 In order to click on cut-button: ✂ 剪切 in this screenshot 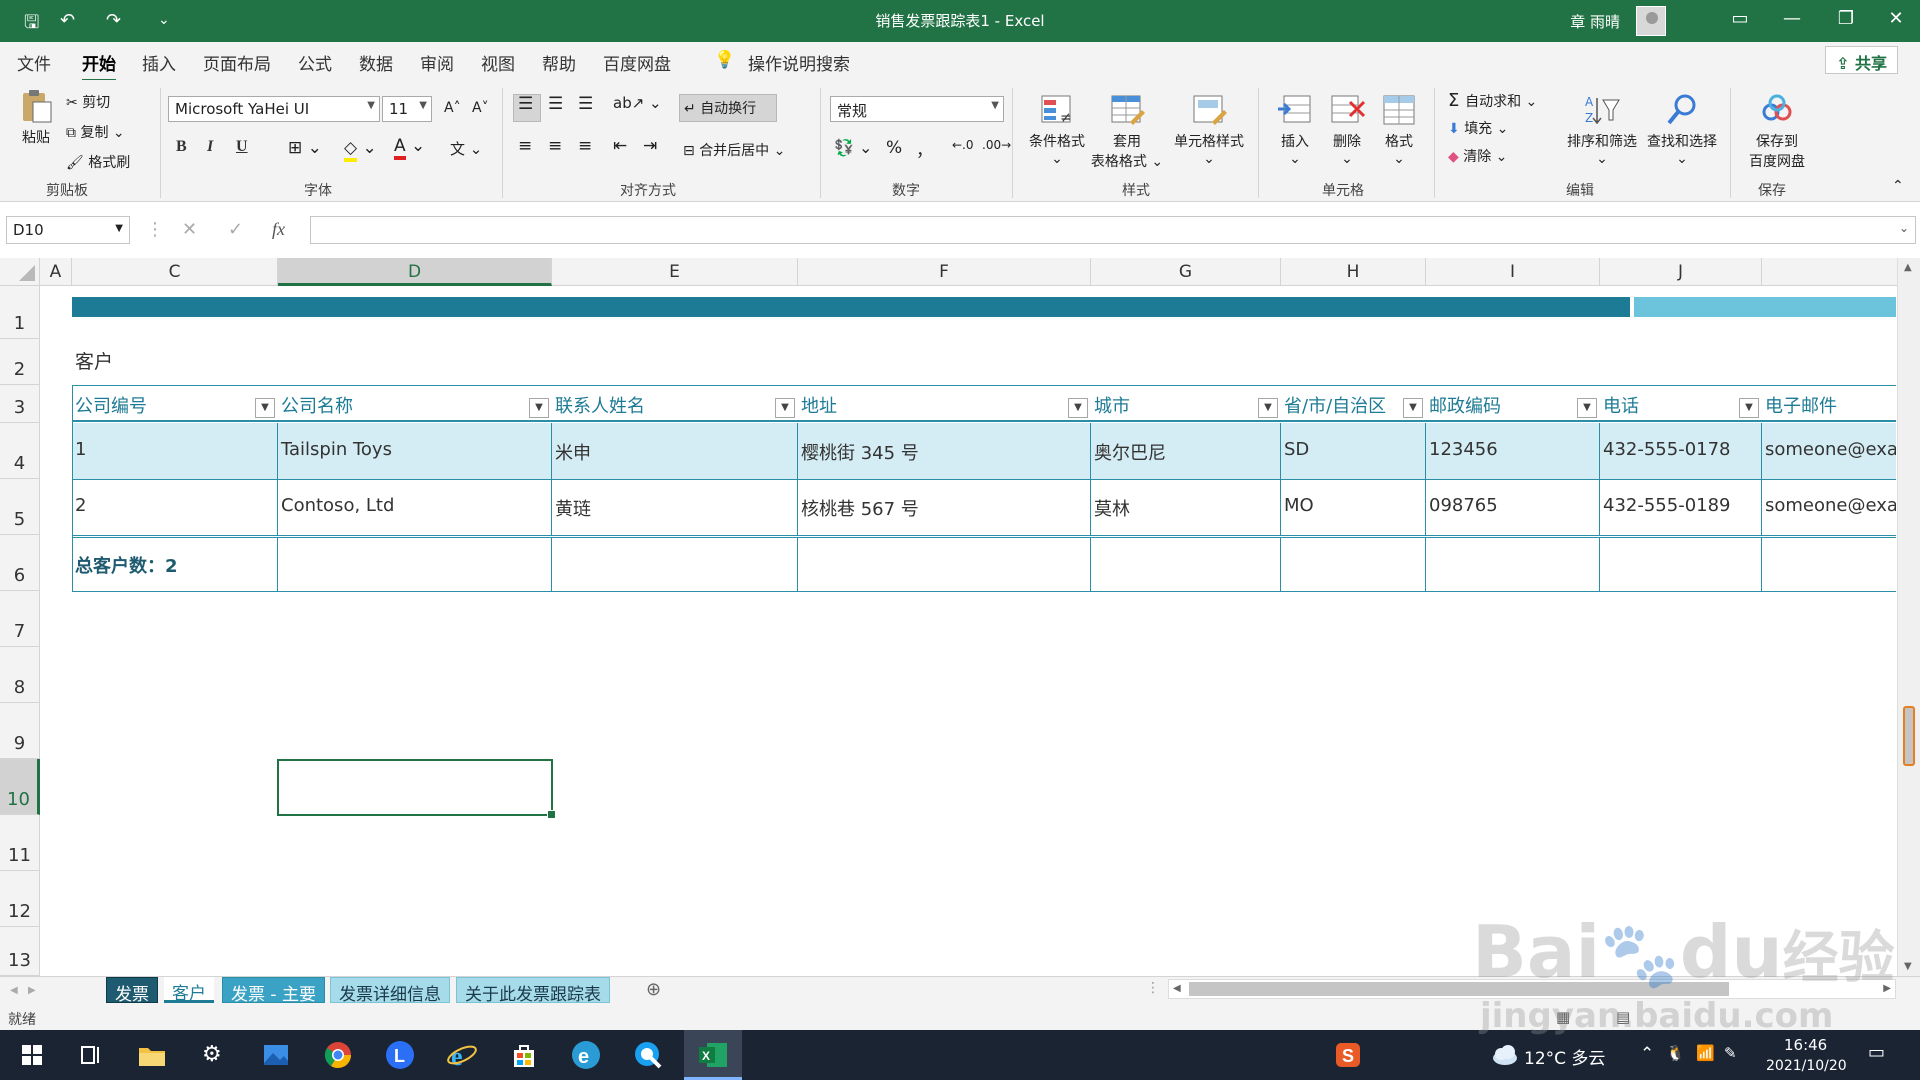, I will do `click(88, 102)`.